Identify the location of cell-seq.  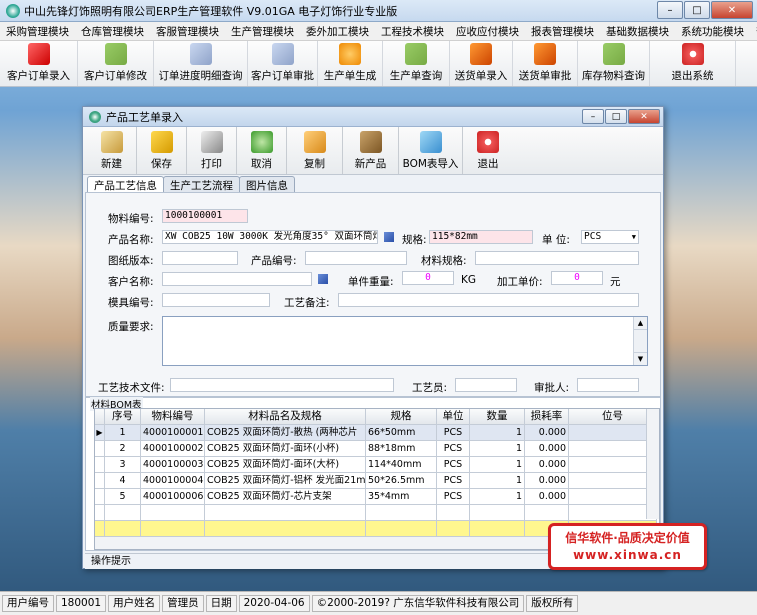
(123, 513).